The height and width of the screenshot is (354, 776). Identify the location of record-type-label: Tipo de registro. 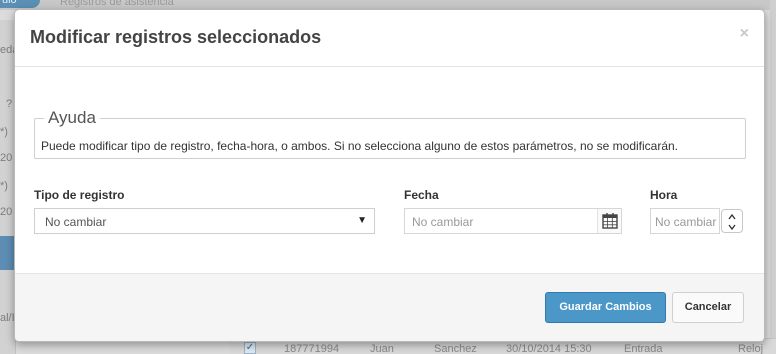
(79, 195).